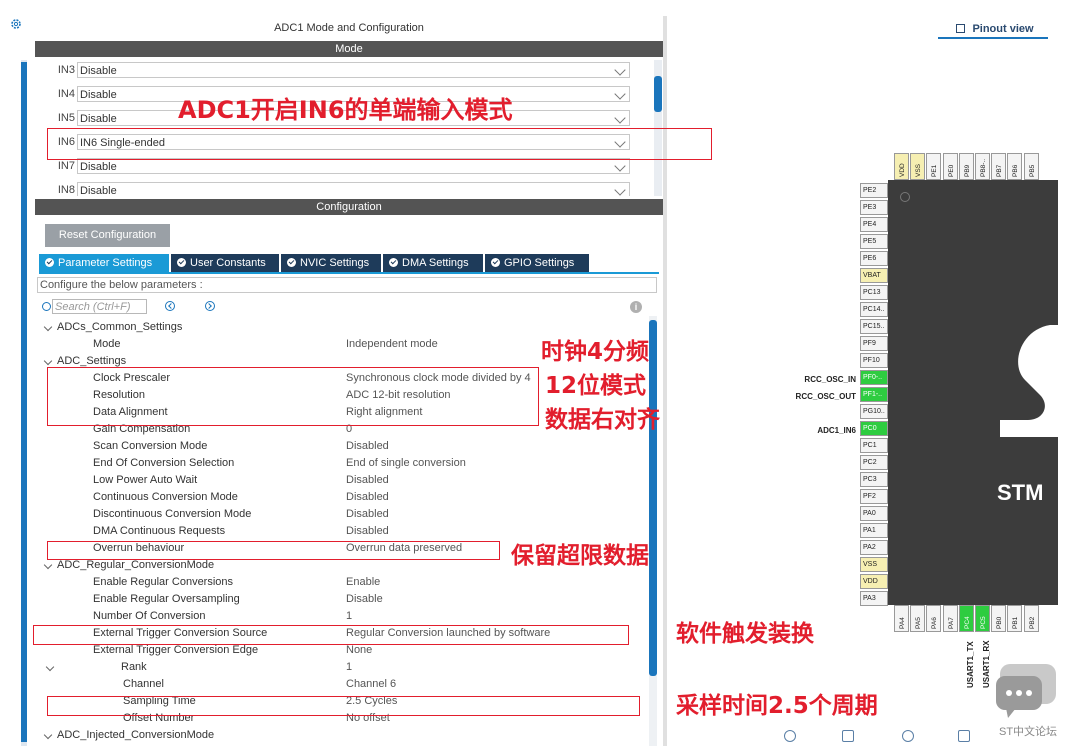 Image resolution: width=1076 pixels, height=746 pixels. What do you see at coordinates (902, 170) in the screenshot?
I see `pin-label: VDD` at bounding box center [902, 170].